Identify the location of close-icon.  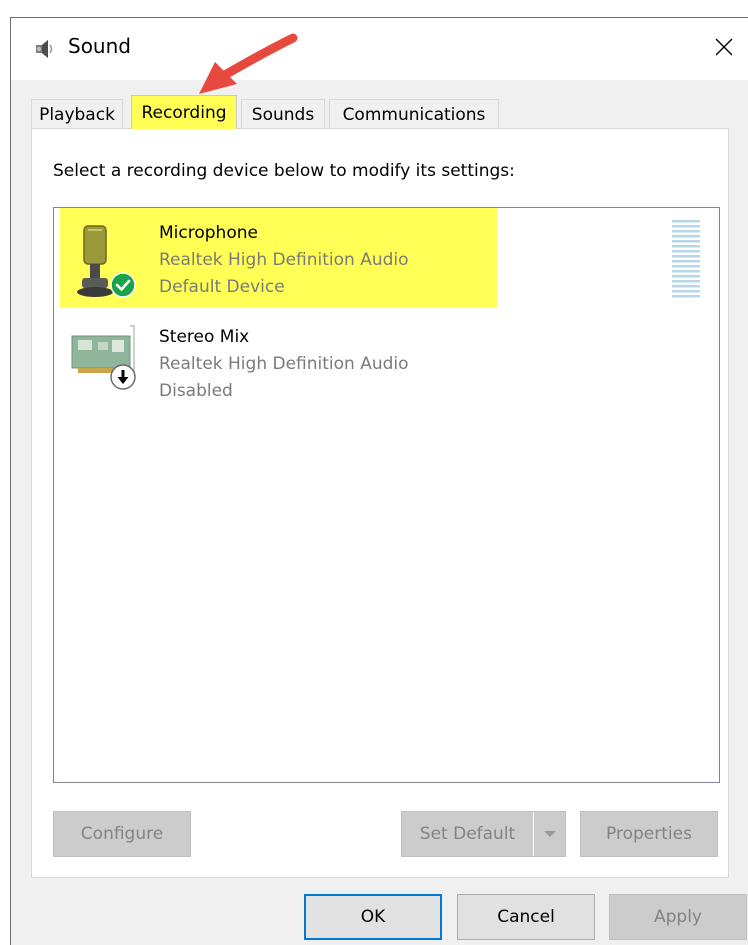
(724, 49).